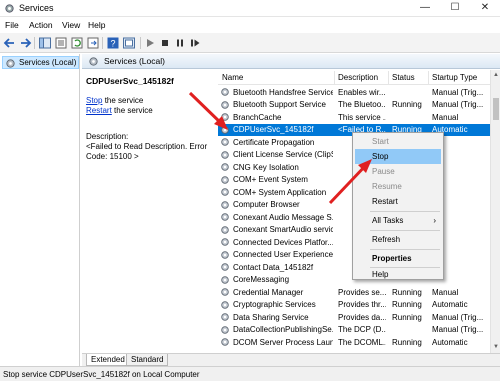 Image resolution: width=500 pixels, height=381 pixels. Describe the element at coordinates (291, 61) in the screenshot. I see `services-pane-header: Services (Local)` at that location.